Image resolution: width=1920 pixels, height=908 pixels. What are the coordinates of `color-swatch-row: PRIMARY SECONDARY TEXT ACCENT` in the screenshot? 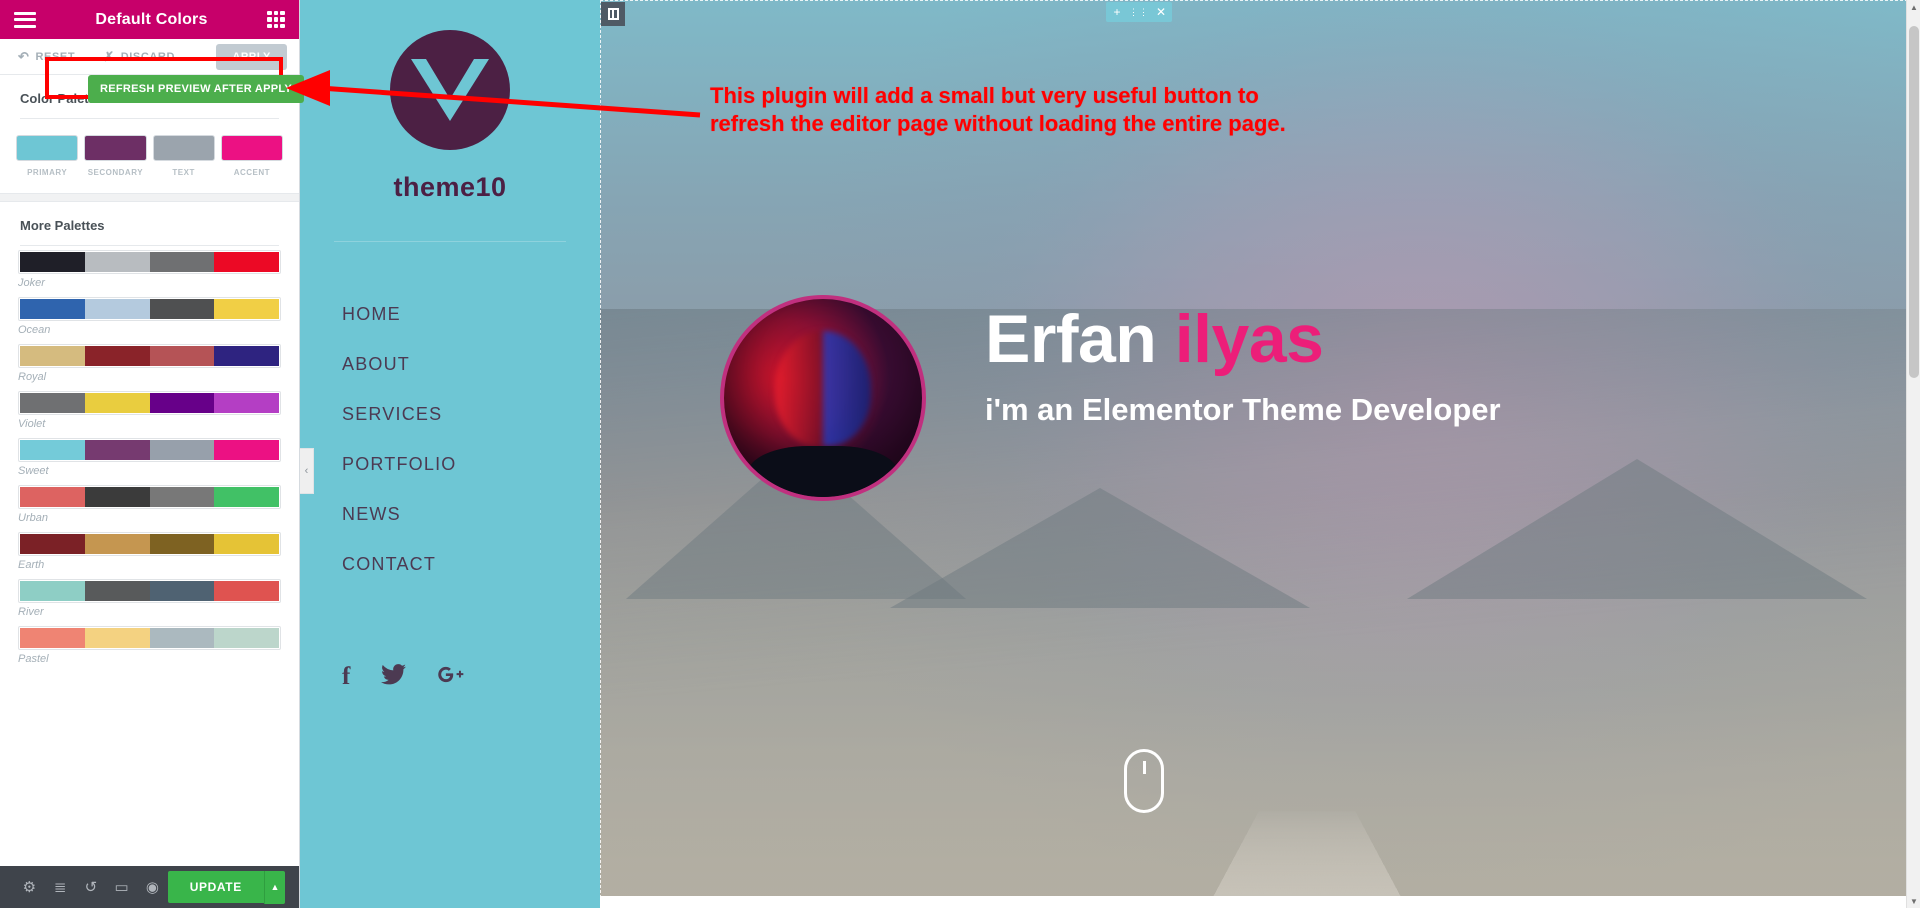 It's located at (149, 151).